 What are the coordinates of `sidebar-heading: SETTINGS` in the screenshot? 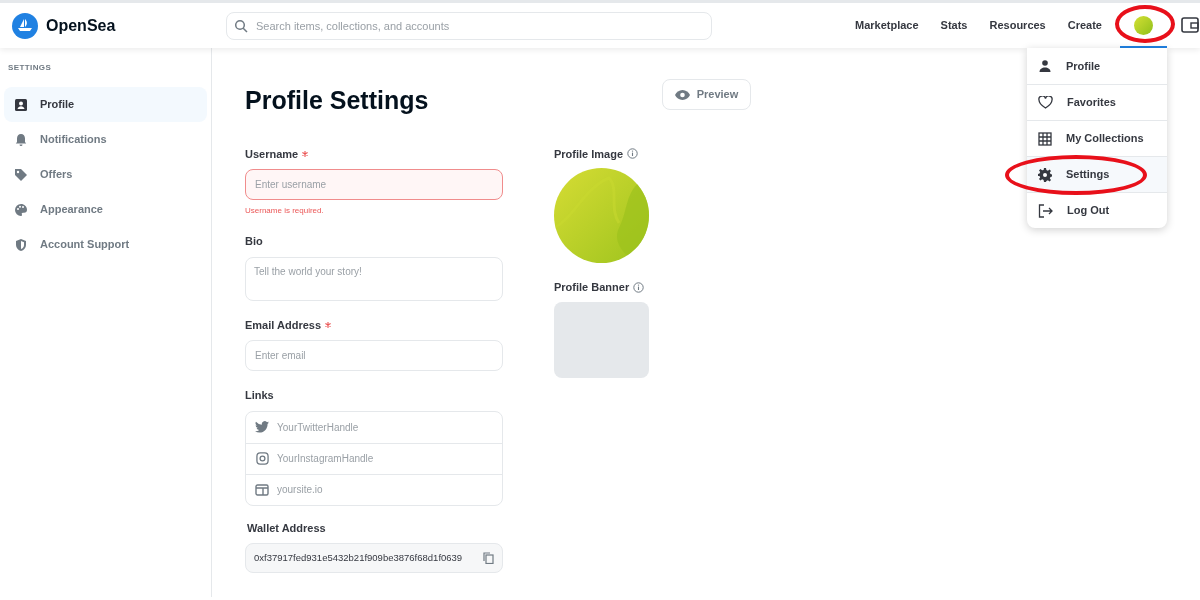 It's located at (30, 68).